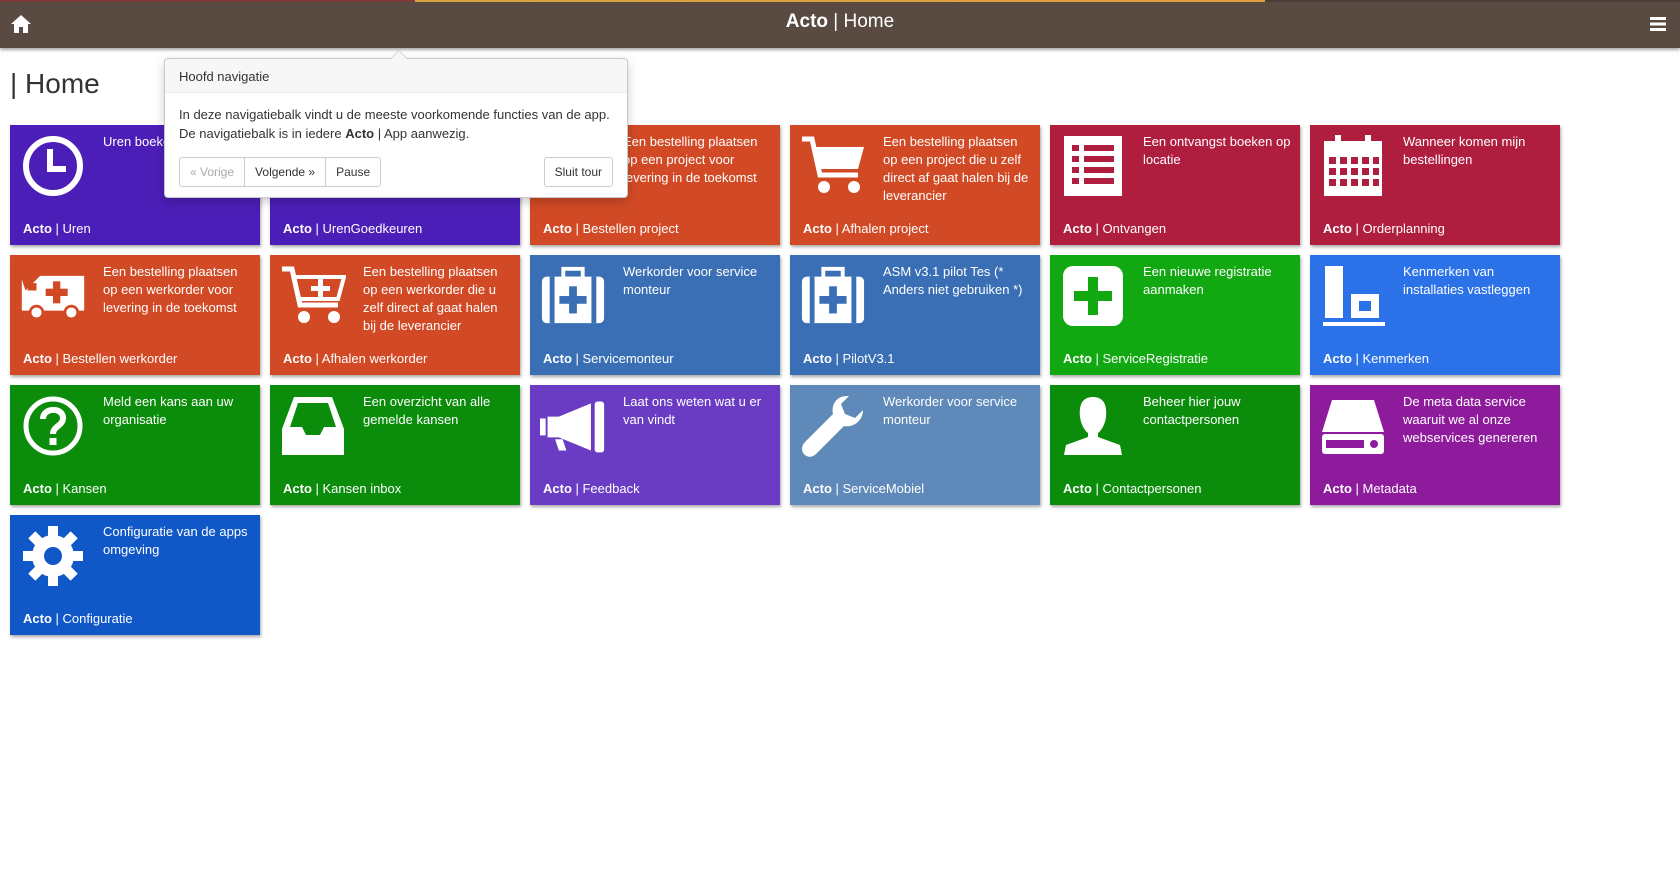 Image resolution: width=1680 pixels, height=895 pixels. I want to click on tour-nav-buttons: « Vorige Volgende » Pause, so click(280, 172).